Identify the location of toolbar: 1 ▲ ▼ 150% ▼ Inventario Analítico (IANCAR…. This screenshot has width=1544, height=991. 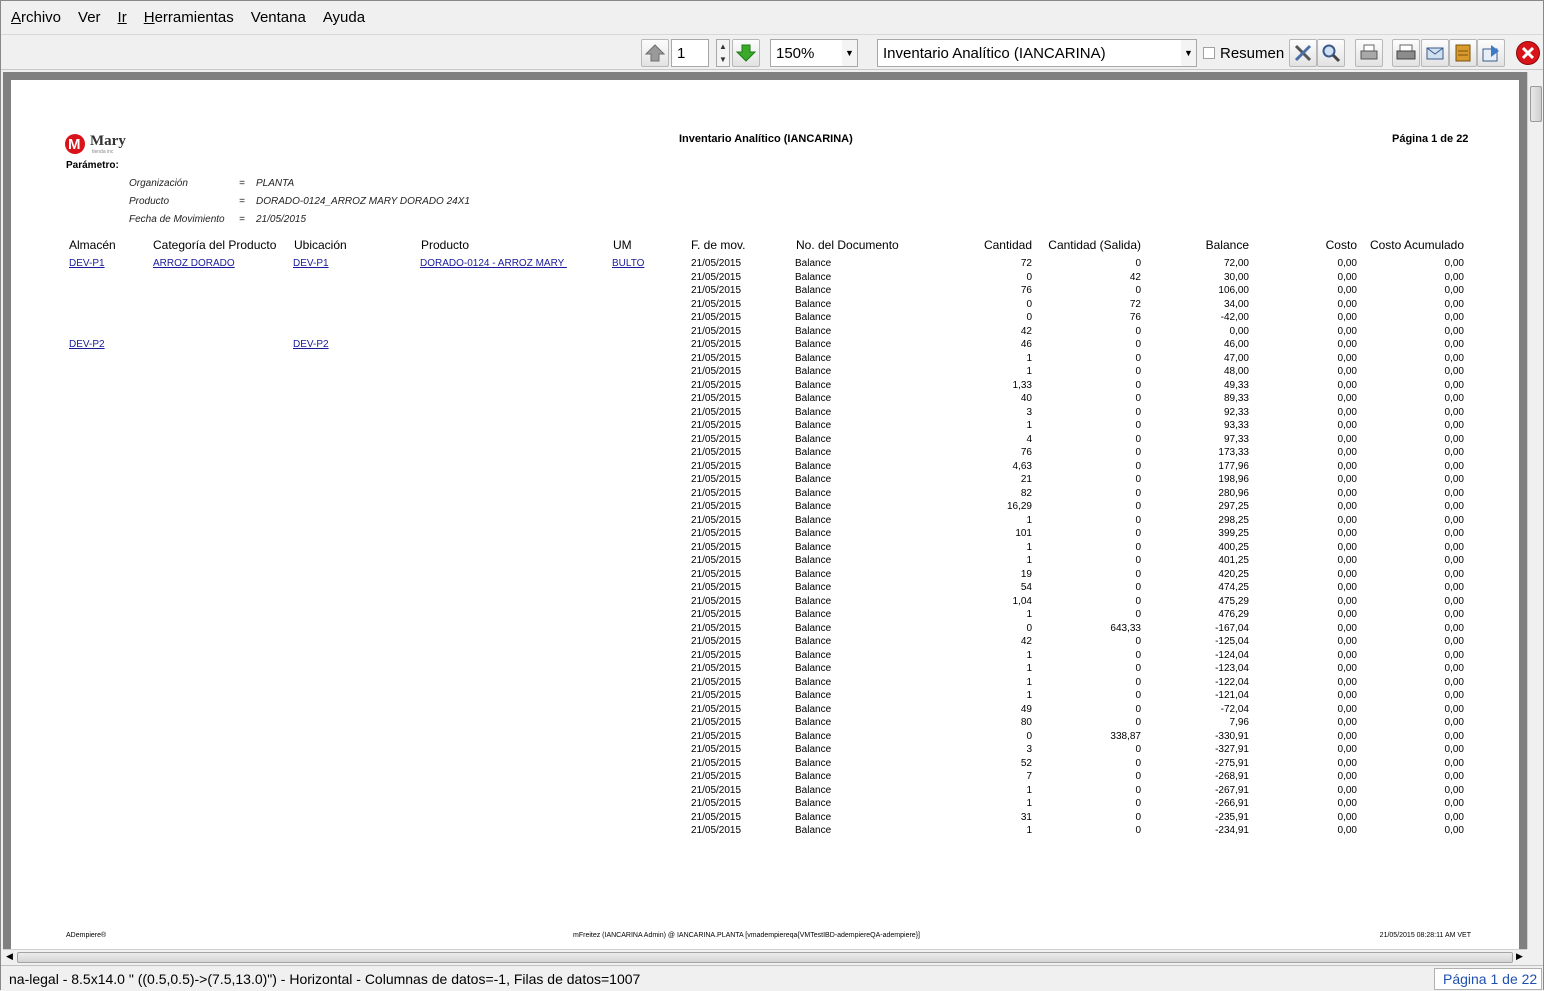
(772, 53).